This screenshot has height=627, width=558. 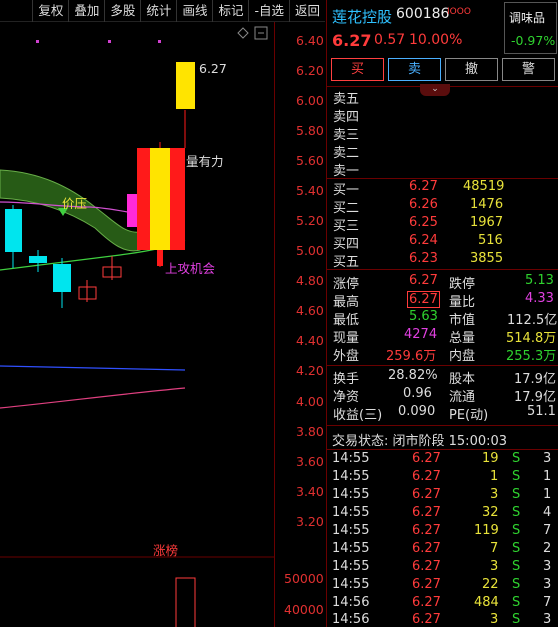 I want to click on tick-row: 14:55 6.27 7 S 2, so click(x=442, y=550).